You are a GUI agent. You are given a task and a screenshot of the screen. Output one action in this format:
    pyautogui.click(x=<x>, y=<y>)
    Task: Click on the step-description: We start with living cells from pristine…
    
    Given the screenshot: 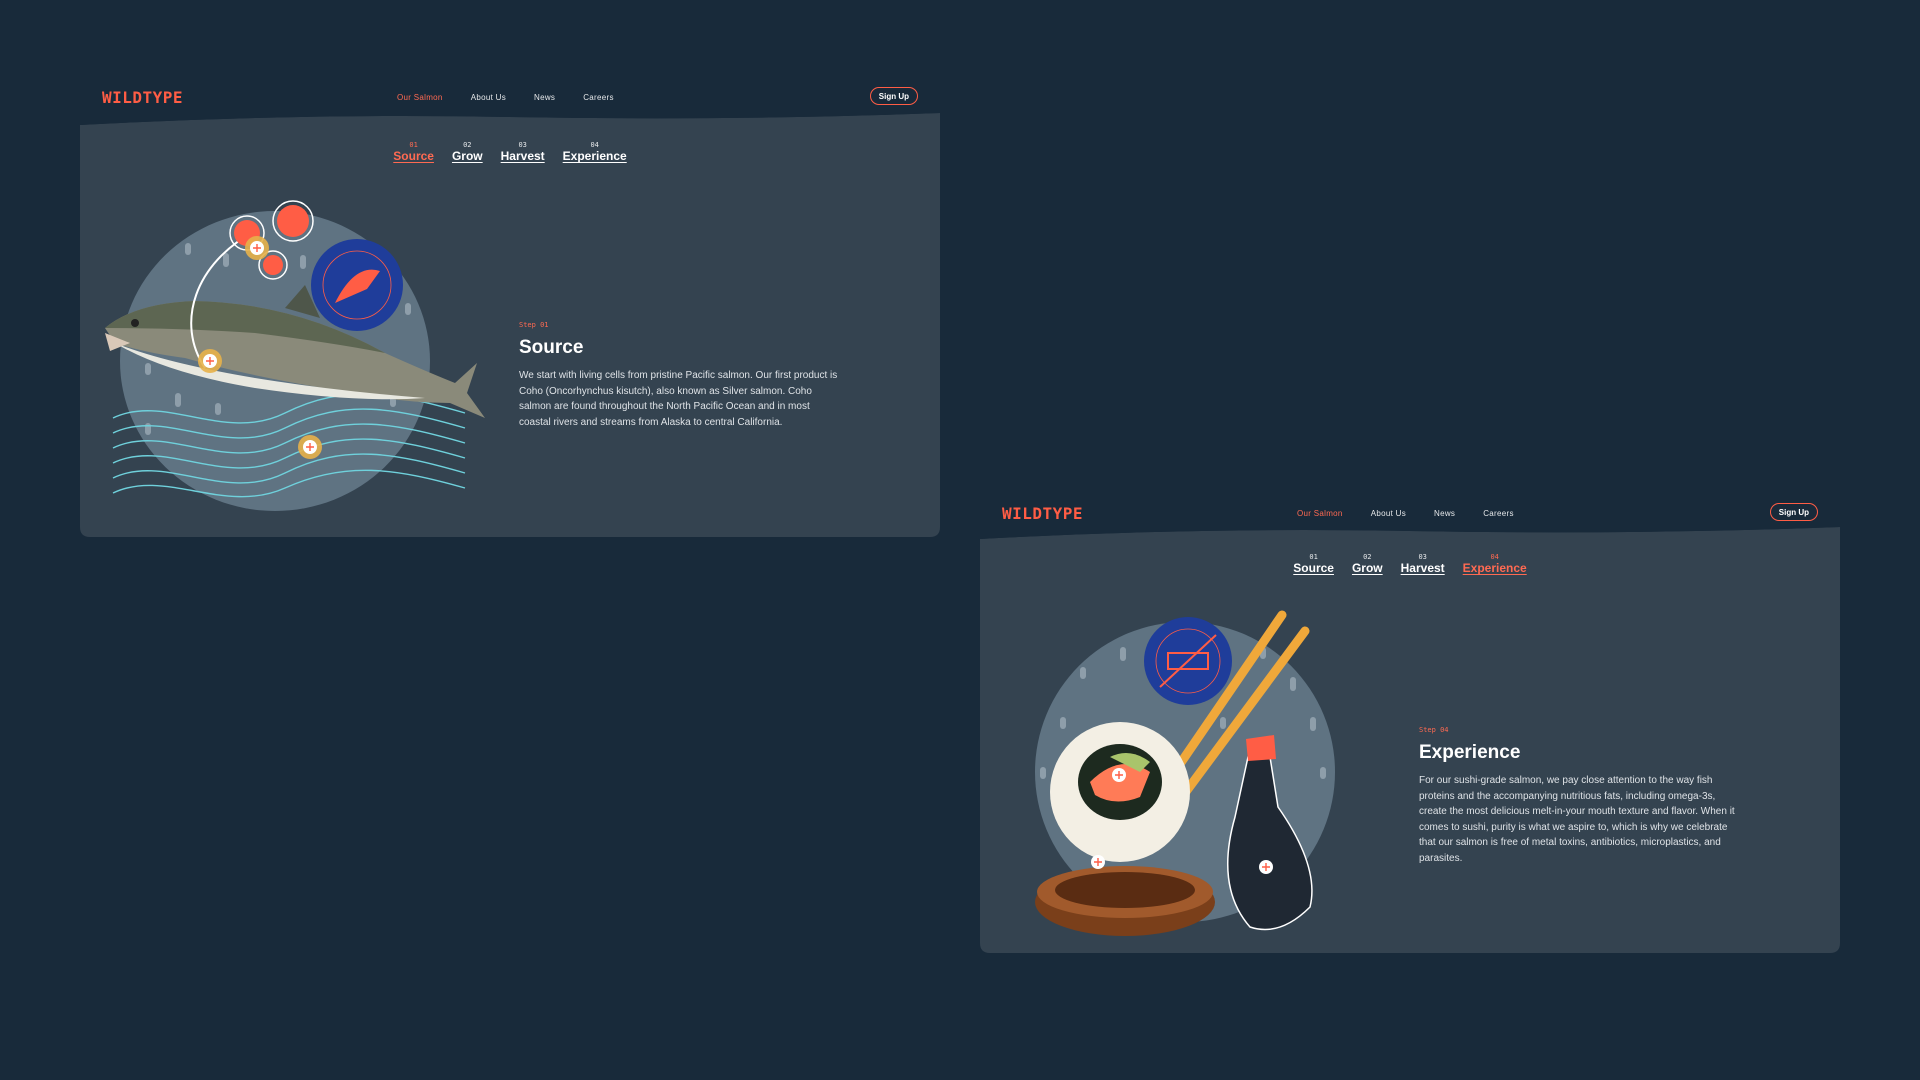 What is the action you would take?
    pyautogui.click(x=678, y=399)
    